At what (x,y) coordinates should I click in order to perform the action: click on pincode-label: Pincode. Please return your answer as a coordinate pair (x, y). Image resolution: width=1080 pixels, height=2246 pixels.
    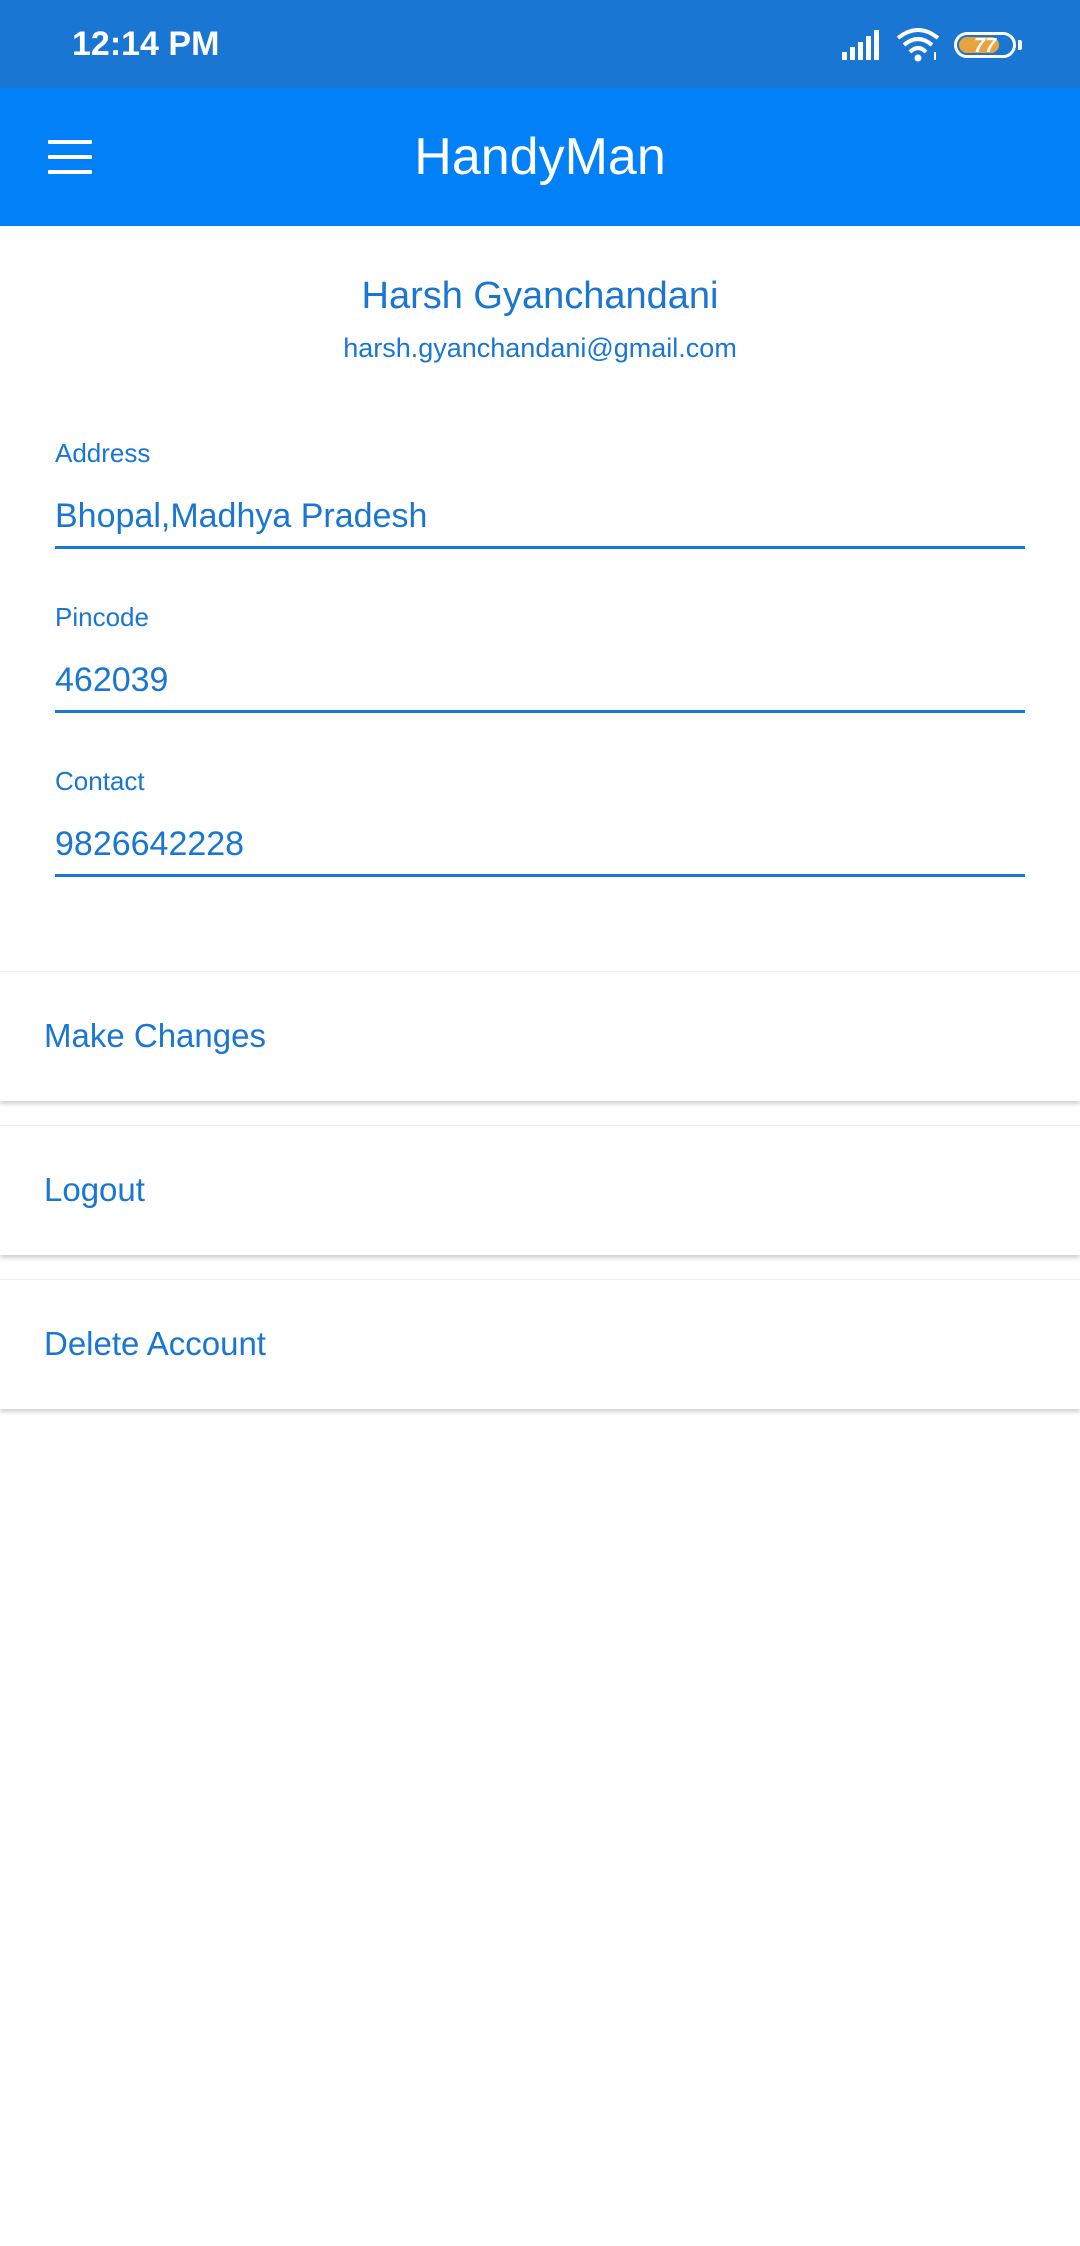
    Looking at the image, I should click on (102, 617).